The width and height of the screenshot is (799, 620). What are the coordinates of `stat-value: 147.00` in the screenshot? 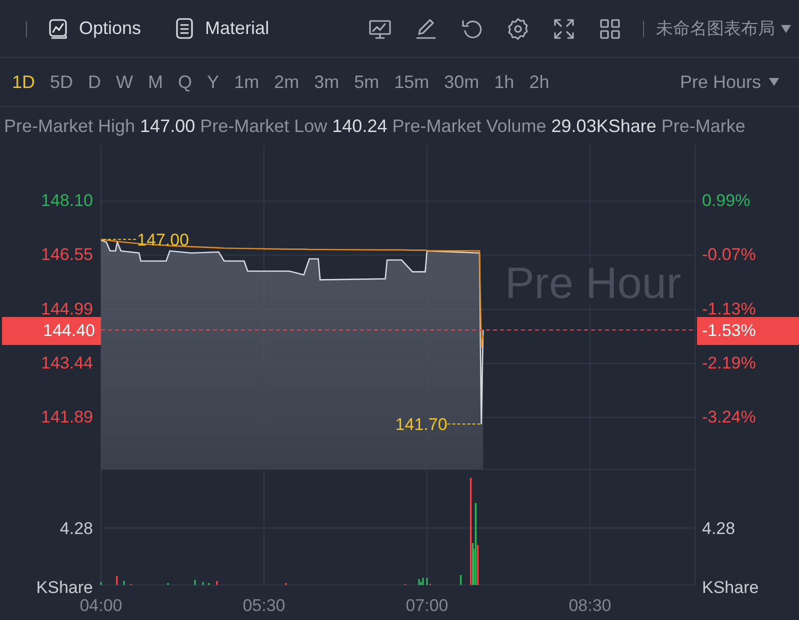 It's located at (168, 126).